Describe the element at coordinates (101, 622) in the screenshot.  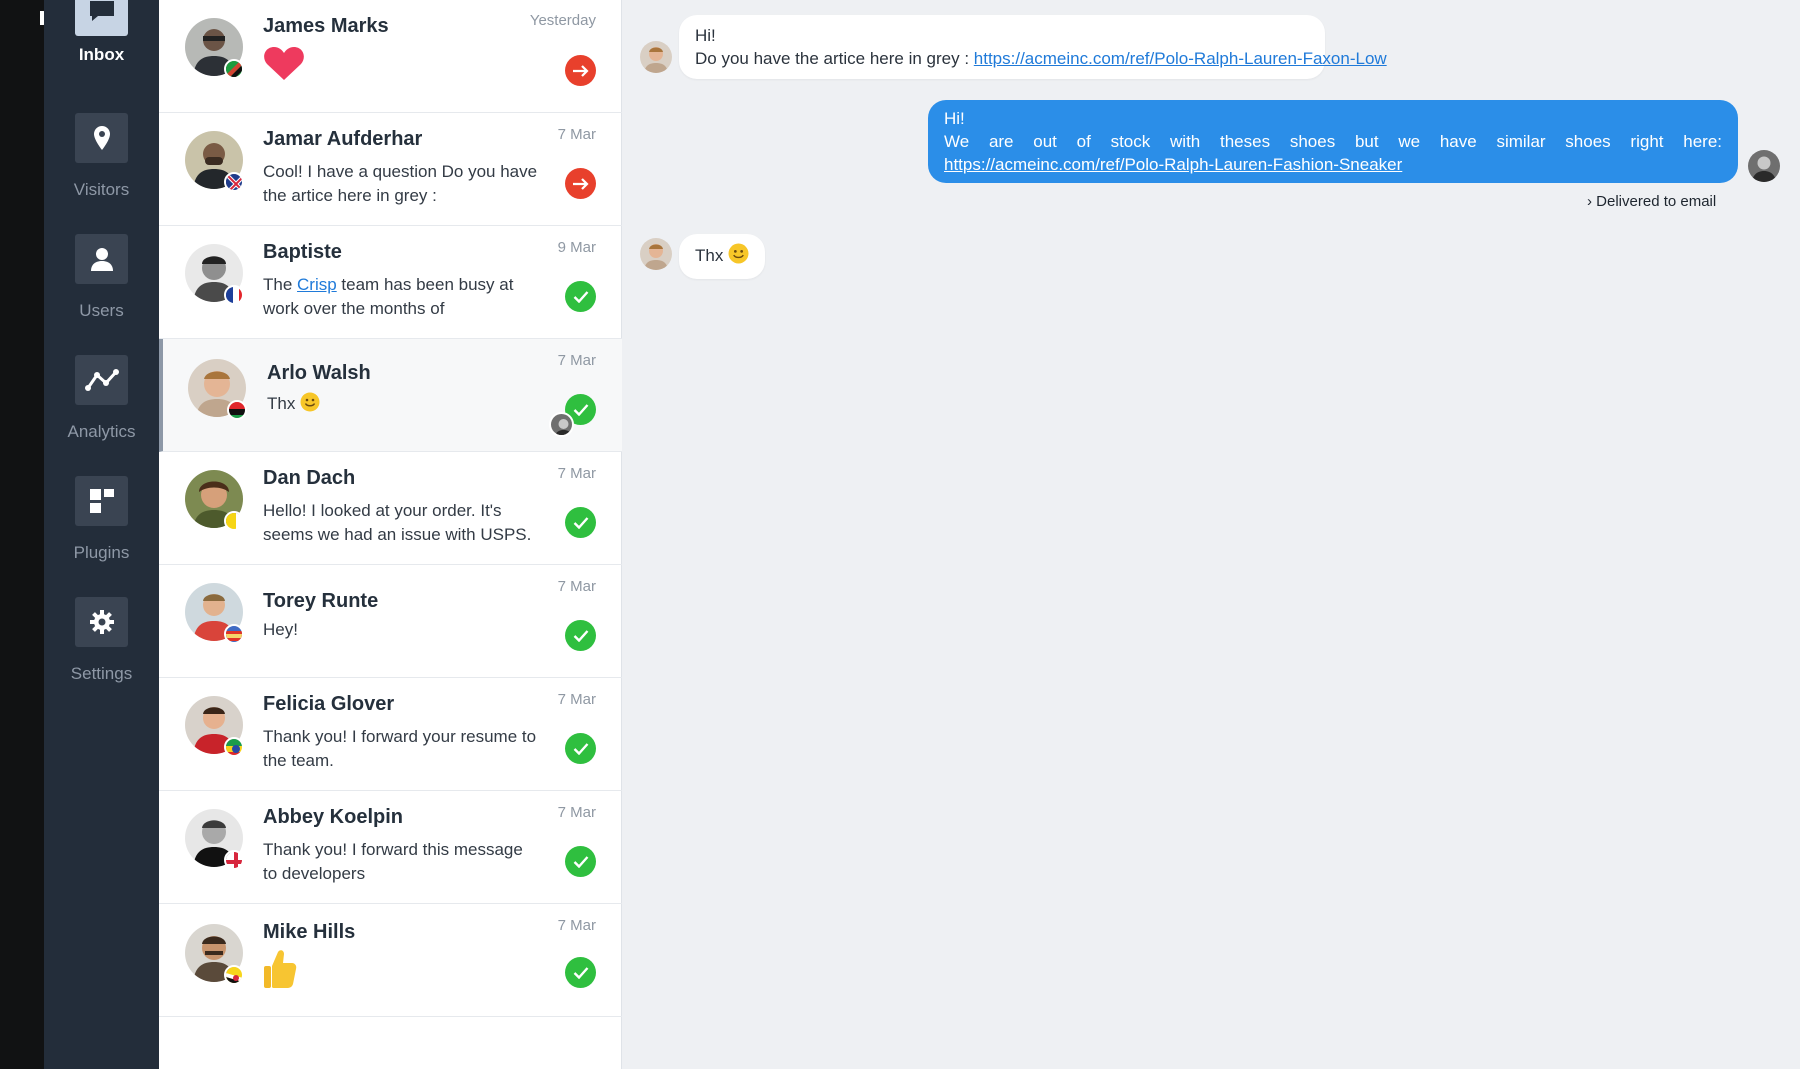
I see `gear-icon` at that location.